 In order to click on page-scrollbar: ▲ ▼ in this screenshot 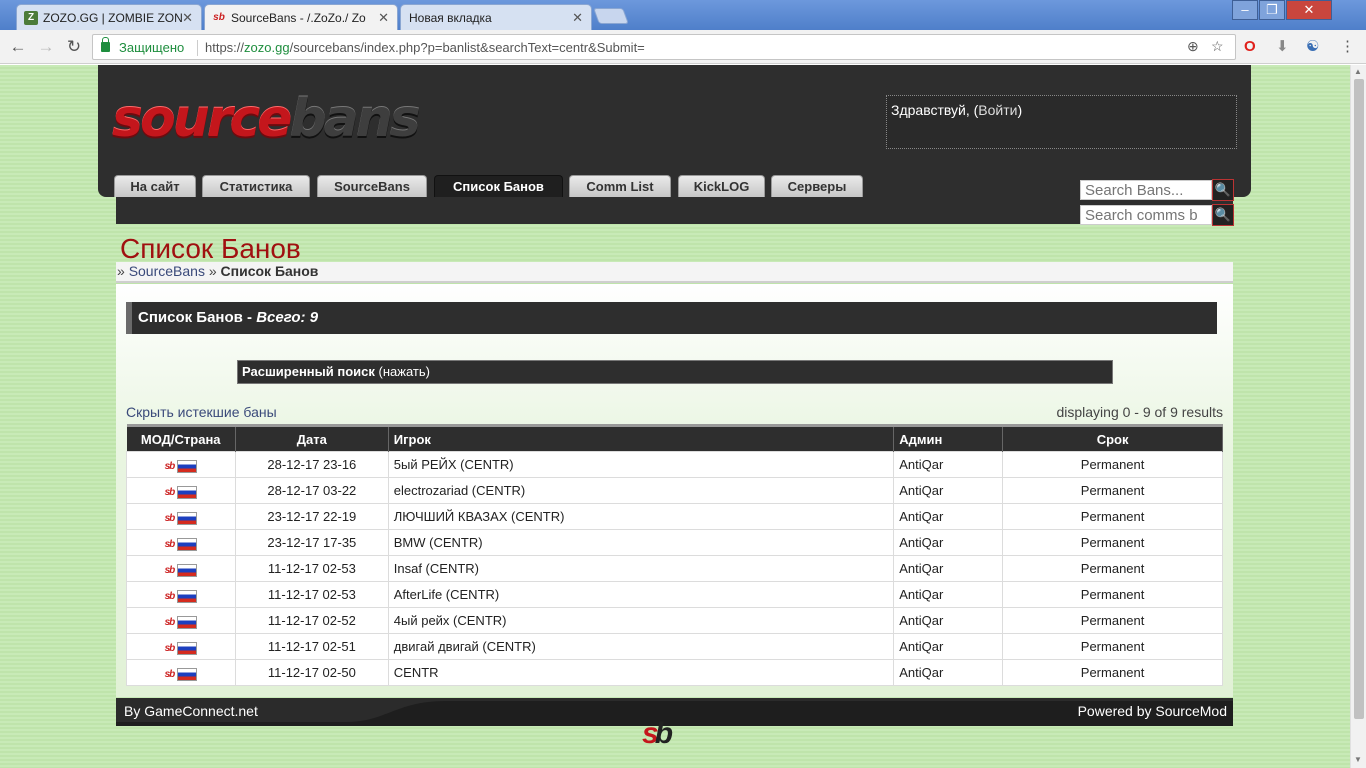, I will do `click(1358, 416)`.